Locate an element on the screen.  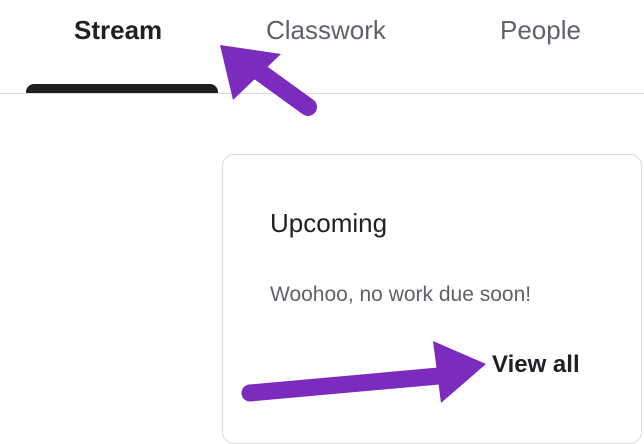
upcoming-title: Upcoming is located at coordinates (329, 223).